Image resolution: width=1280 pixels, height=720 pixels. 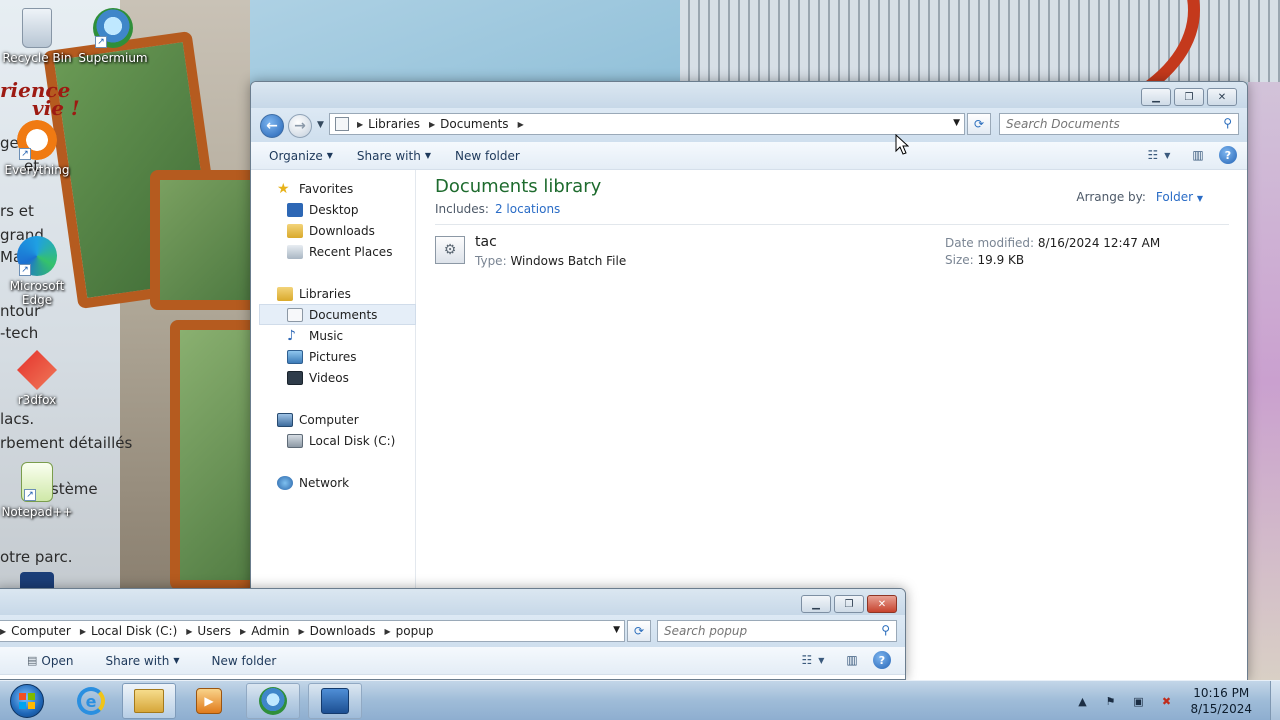 I want to click on batch-file-icon: ⚙, so click(x=450, y=250).